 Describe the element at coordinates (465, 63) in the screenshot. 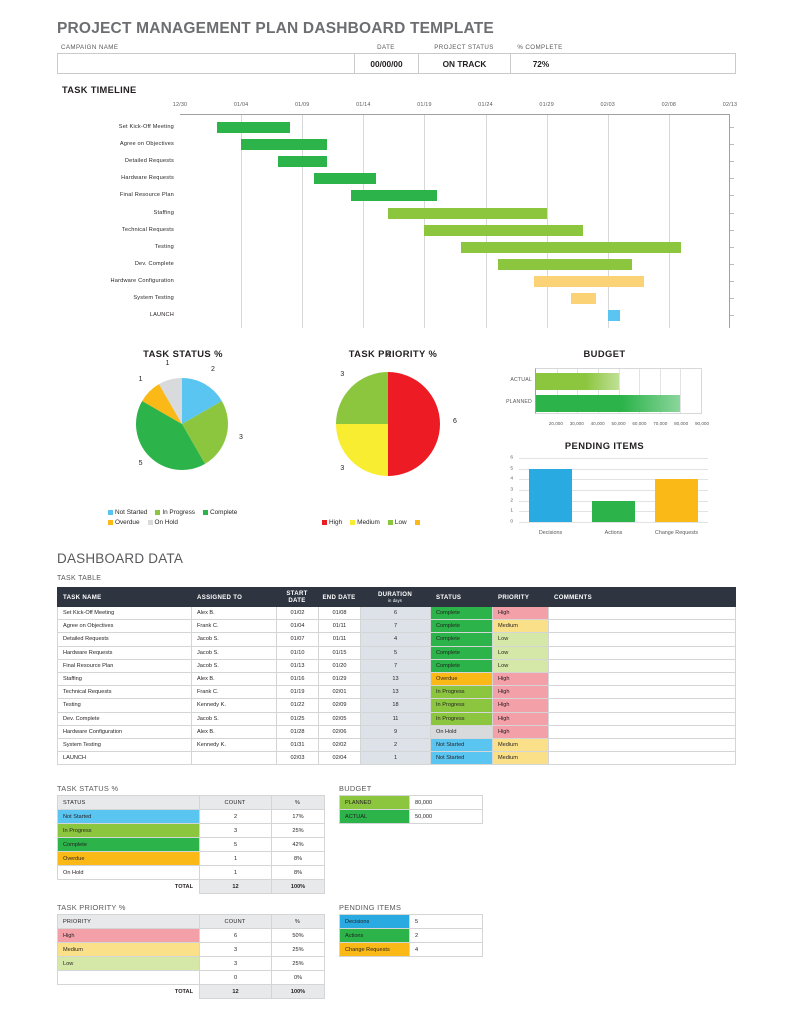

I see `project-status-value: ON TRACK` at that location.